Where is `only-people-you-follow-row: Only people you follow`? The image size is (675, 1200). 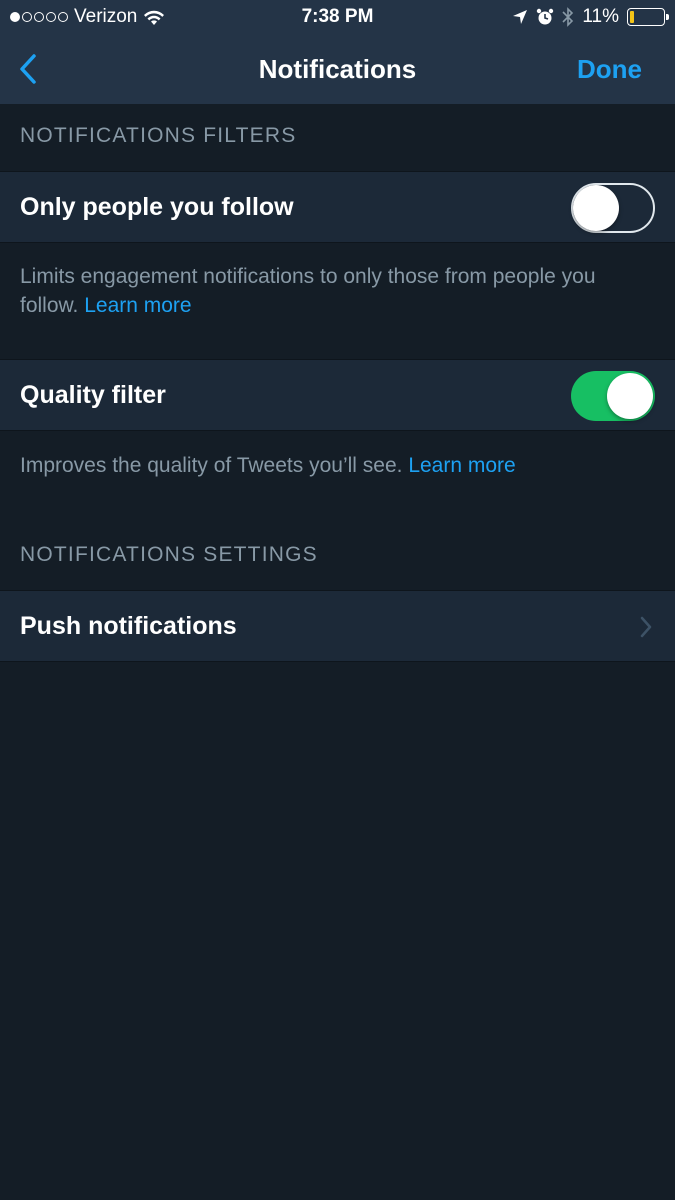
only-people-you-follow-row: Only people you follow is located at coordinates (337, 207).